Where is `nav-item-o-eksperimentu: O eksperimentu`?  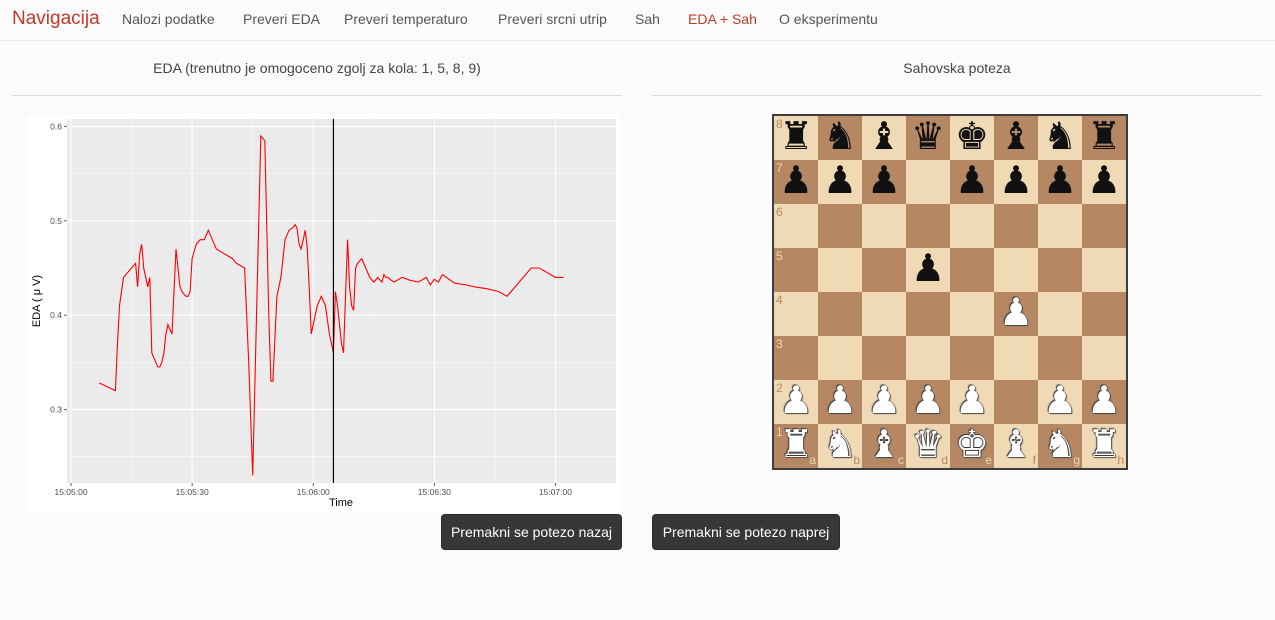 nav-item-o-eksperimentu: O eksperimentu is located at coordinates (828, 19).